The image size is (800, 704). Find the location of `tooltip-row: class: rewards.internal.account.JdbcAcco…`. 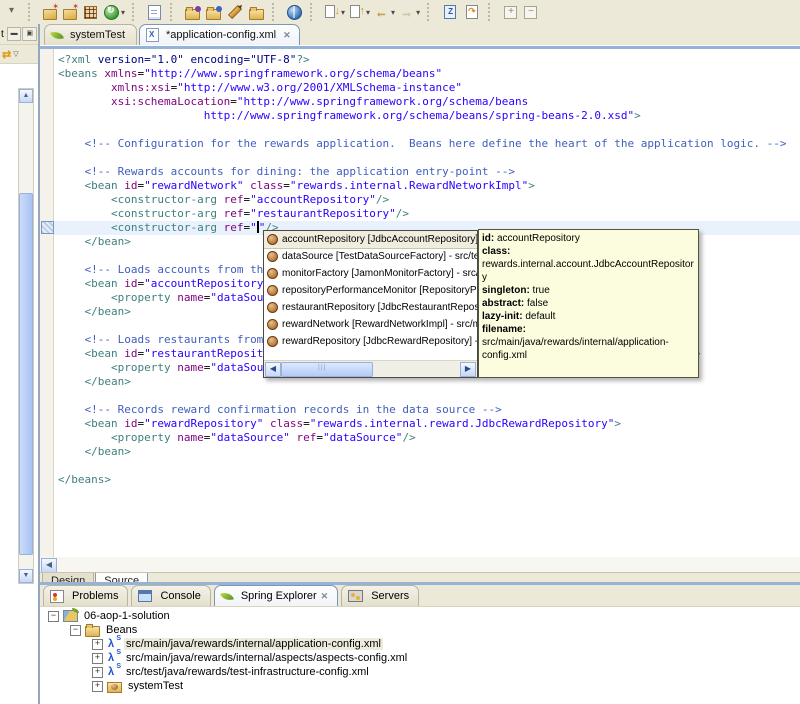

tooltip-row: class: rewards.internal.account.JdbcAcco… is located at coordinates (588, 264).